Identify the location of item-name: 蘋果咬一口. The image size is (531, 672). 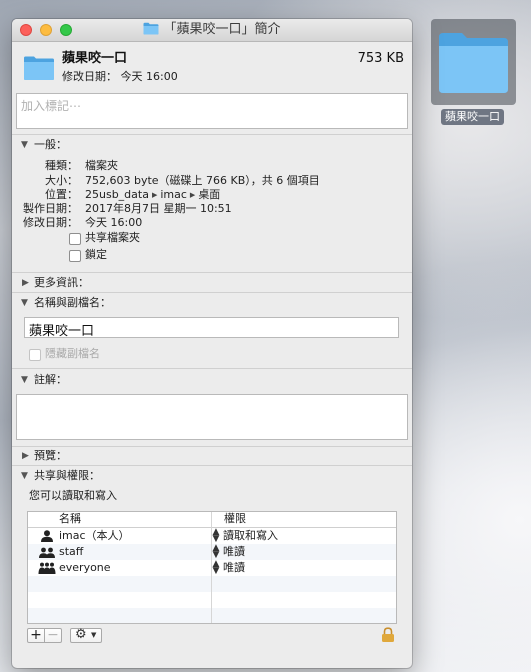
(95, 58).